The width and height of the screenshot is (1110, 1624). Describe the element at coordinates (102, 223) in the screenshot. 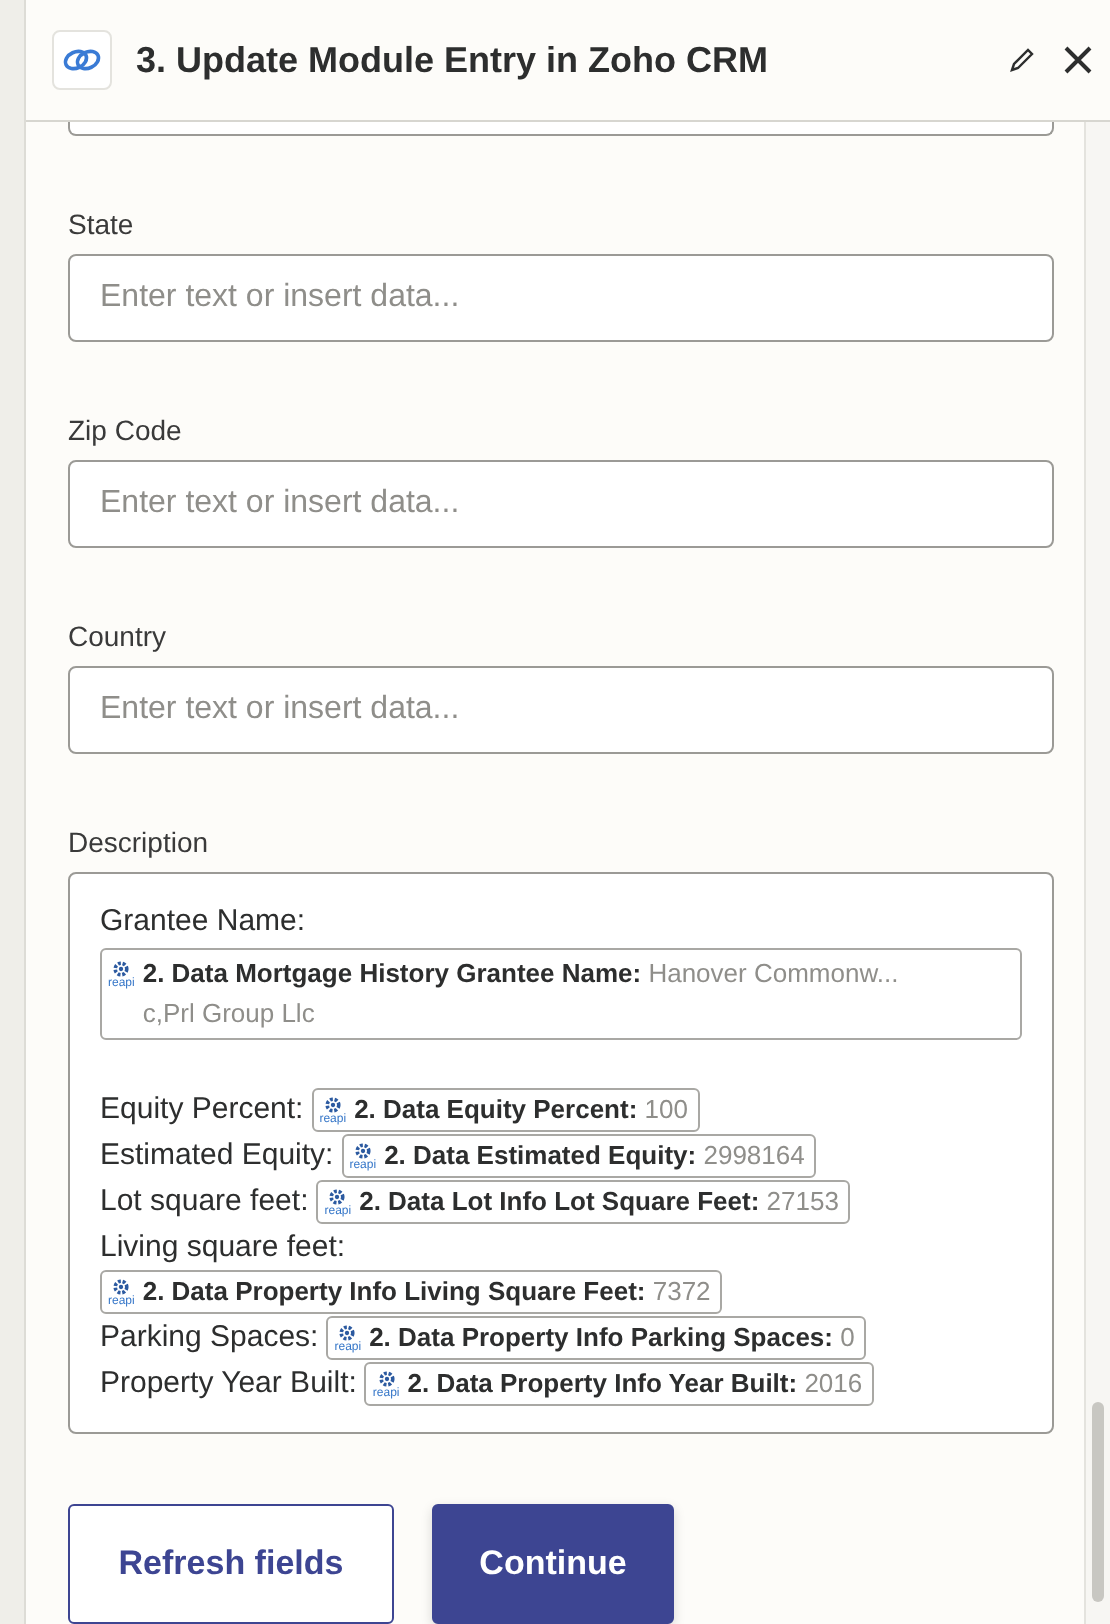

I see `field-label: State` at that location.